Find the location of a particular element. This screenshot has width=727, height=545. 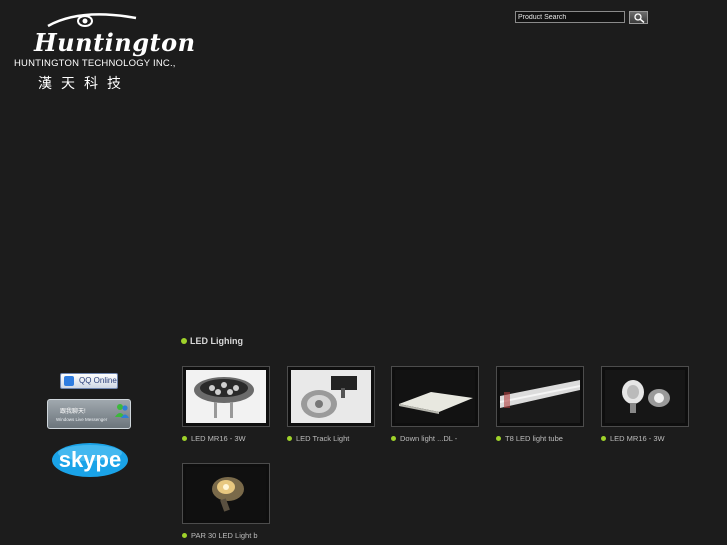

magnifier-icon is located at coordinates (639, 18).